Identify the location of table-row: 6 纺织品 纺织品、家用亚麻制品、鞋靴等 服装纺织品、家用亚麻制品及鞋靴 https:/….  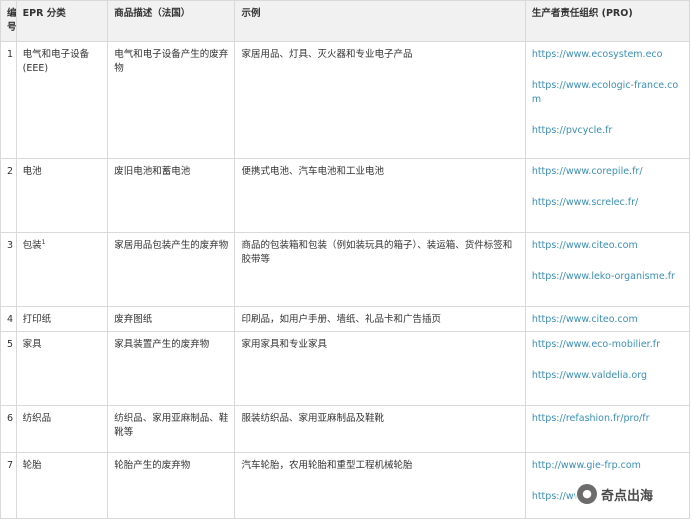
(345, 429).